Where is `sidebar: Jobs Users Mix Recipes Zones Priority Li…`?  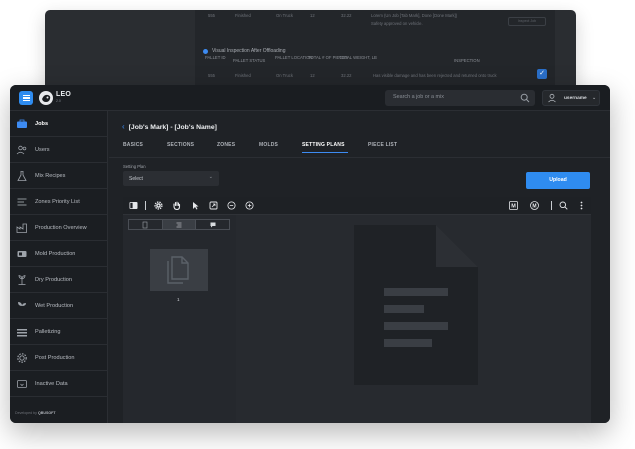
sidebar: Jobs Users Mix Recipes Zones Priority Li… is located at coordinates (59, 267).